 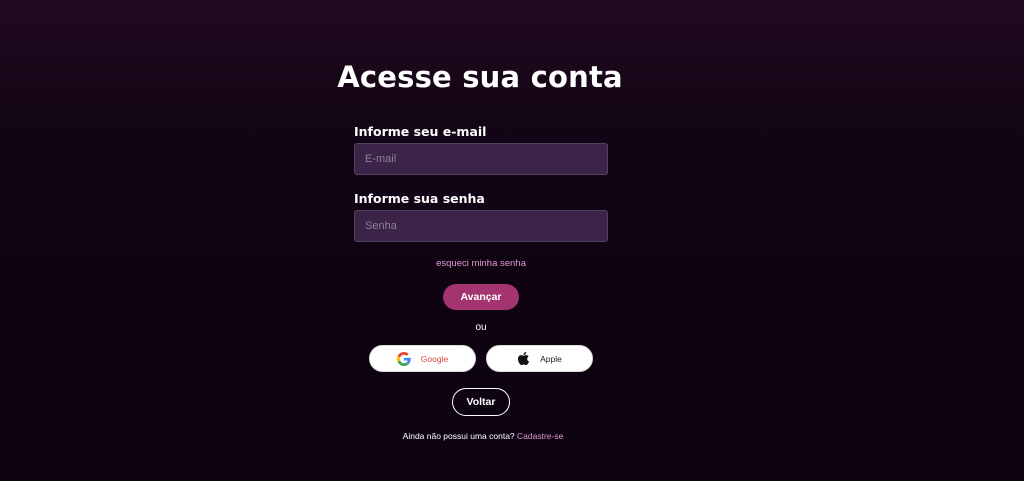 What do you see at coordinates (481, 327) in the screenshot?
I see `or-separator: ou` at bounding box center [481, 327].